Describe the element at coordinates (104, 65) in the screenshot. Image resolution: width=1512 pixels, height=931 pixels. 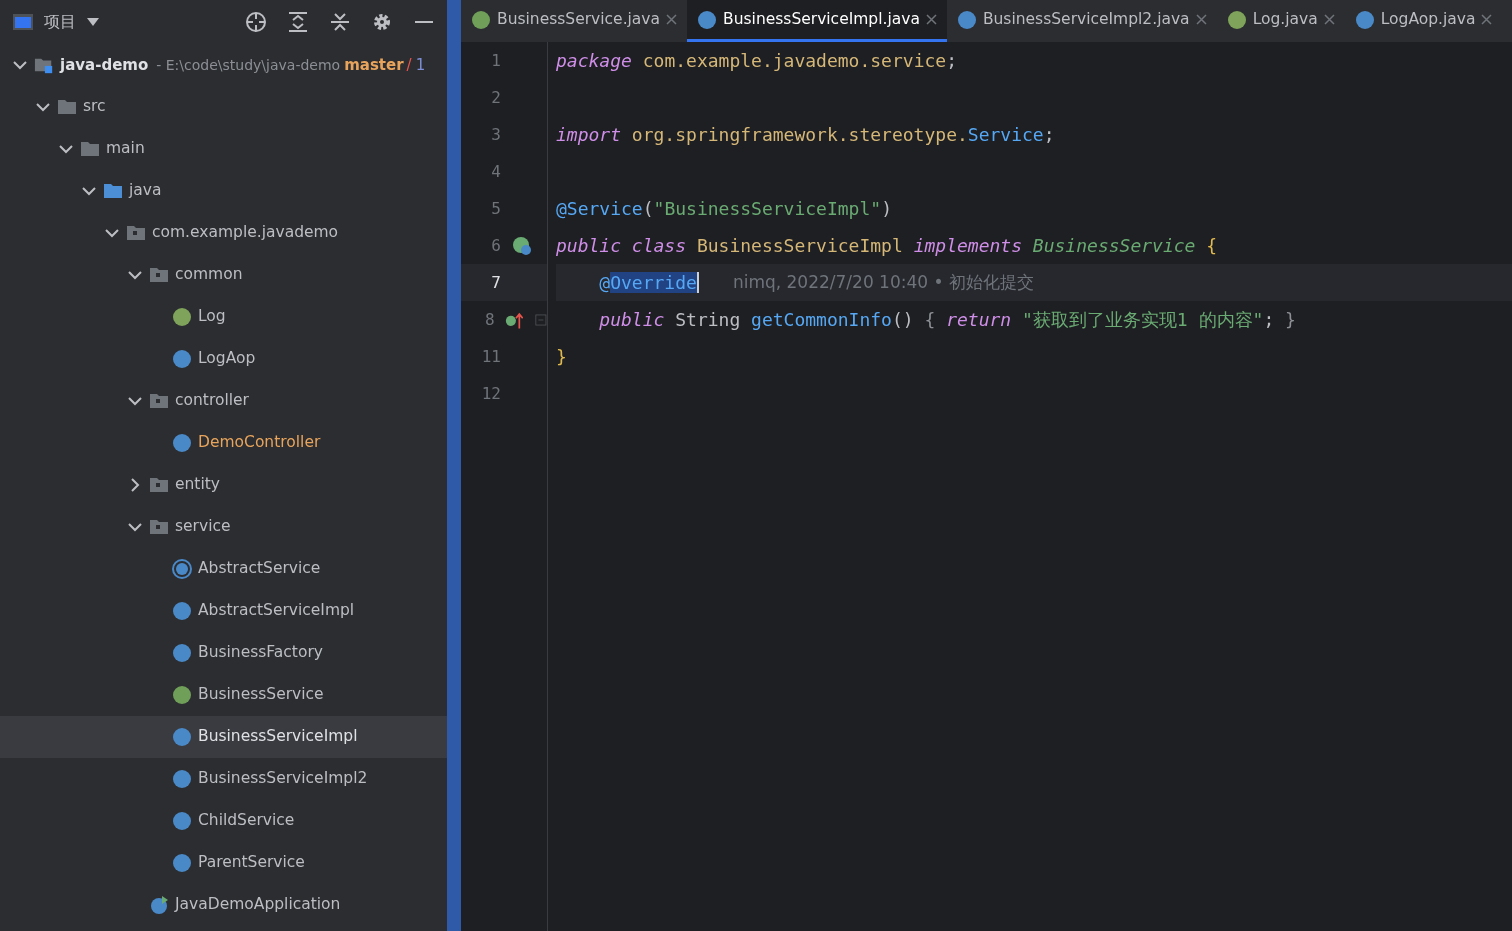
I see `project-name: java-demo` at that location.